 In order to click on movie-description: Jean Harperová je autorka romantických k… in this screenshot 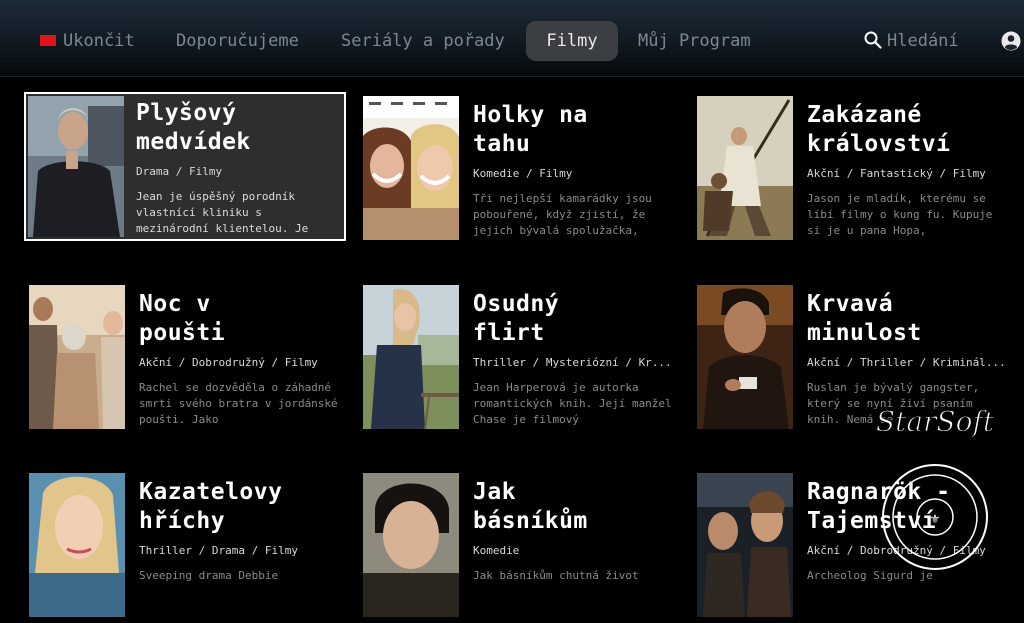, I will do `click(572, 403)`.